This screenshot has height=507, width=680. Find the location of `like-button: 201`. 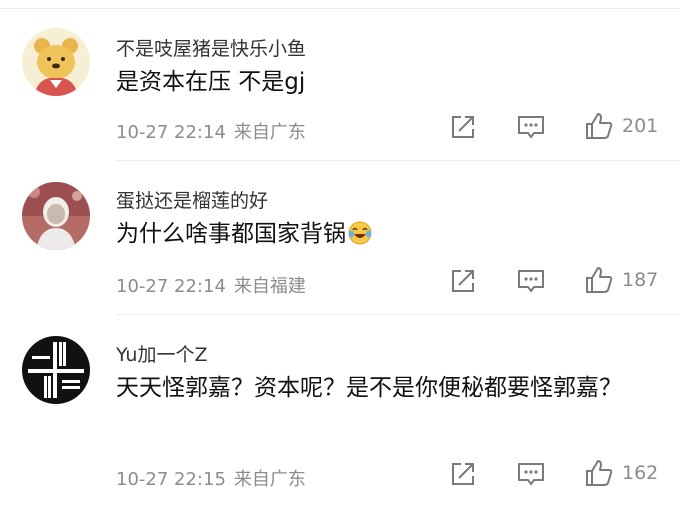

like-button: 201 is located at coordinates (621, 126).